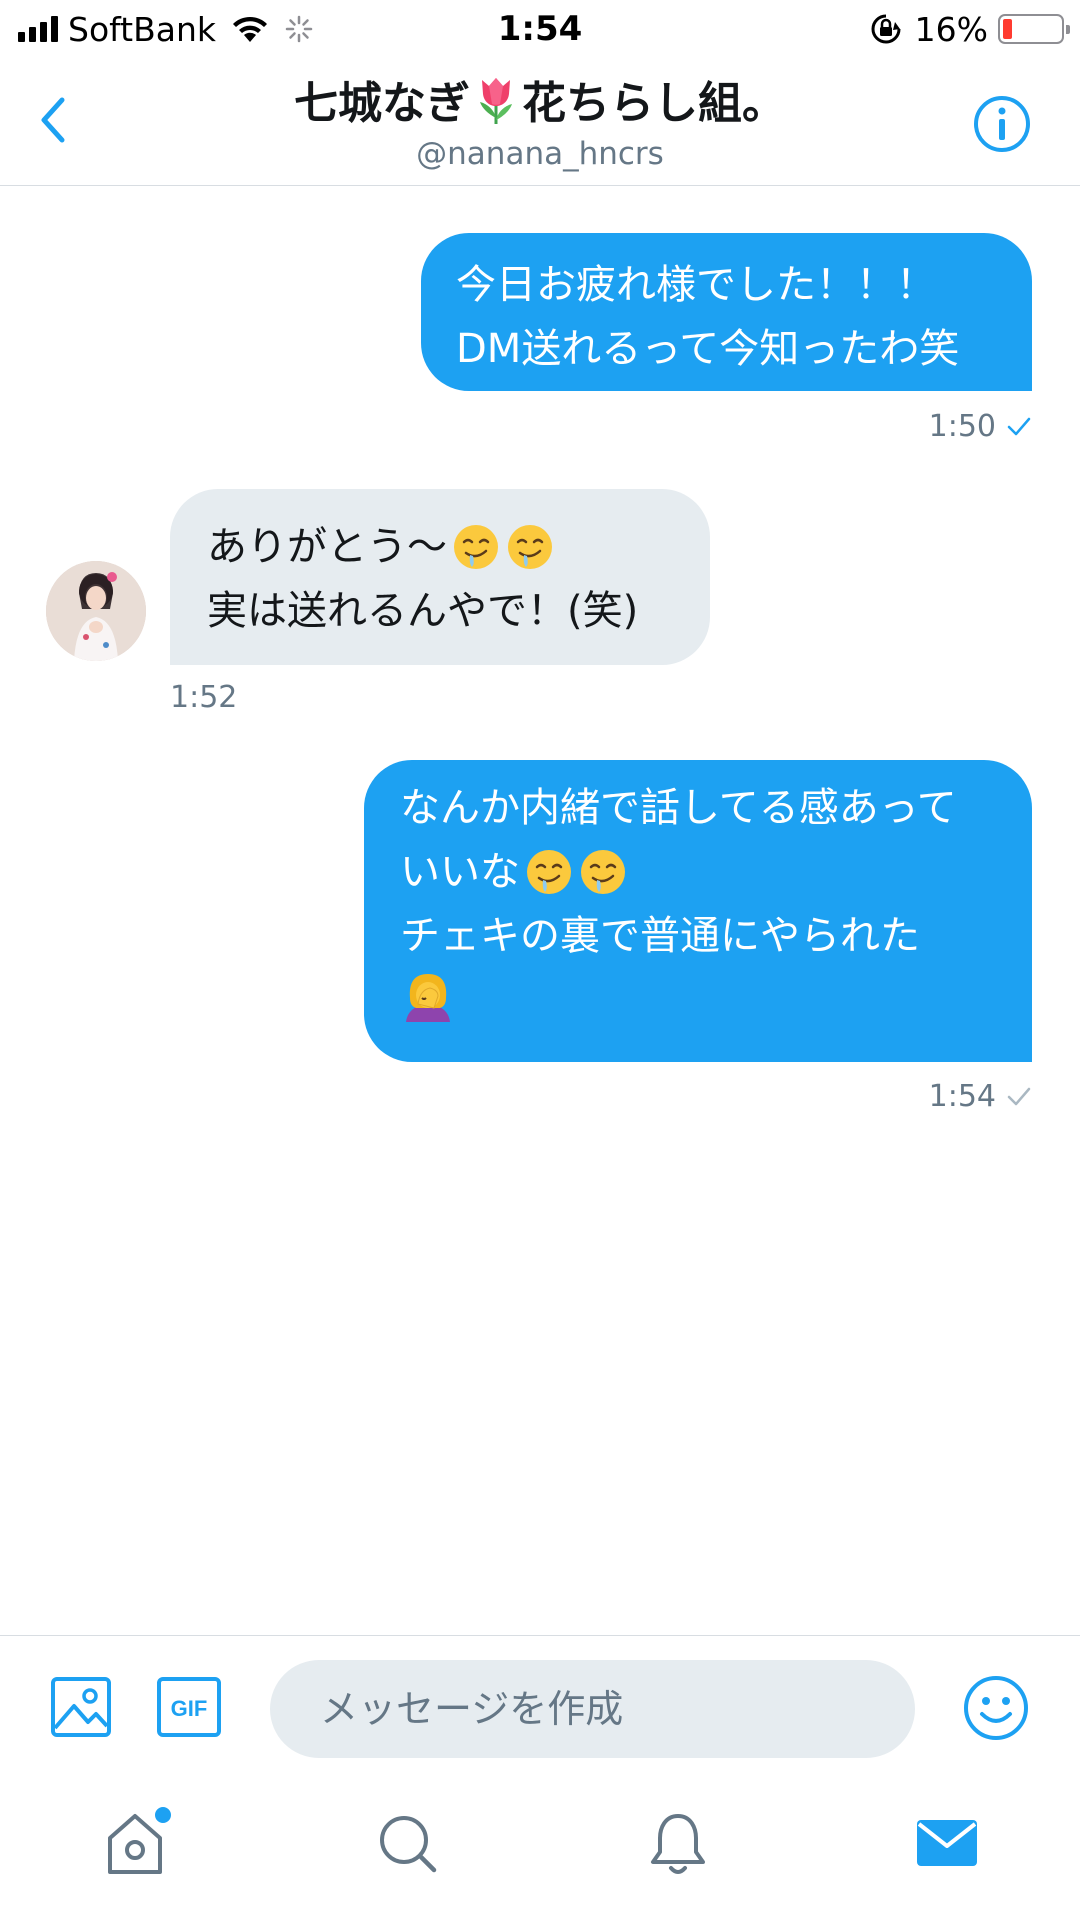  I want to click on conversation-title: 七城なぎ 花ちらし組。, so click(540, 104).